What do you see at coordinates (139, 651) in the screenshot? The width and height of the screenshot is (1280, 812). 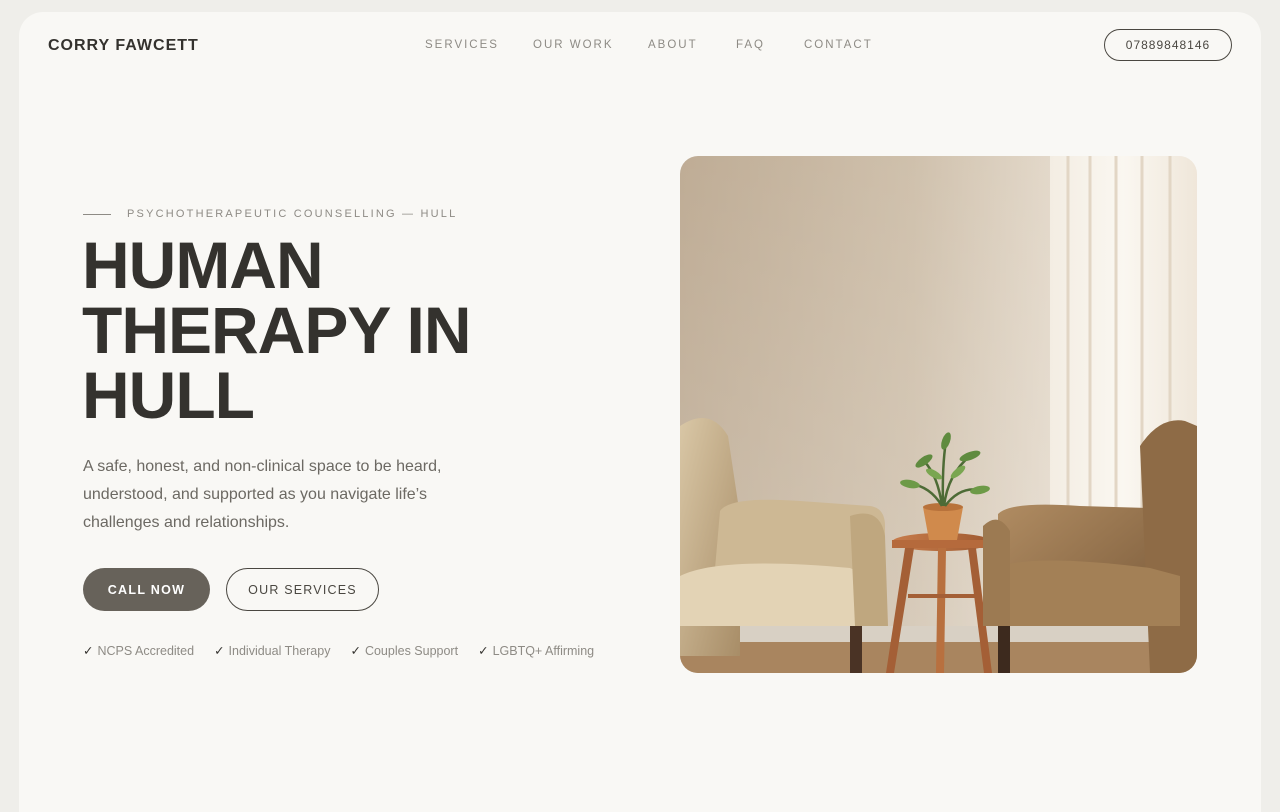 I see `badge-ncps: ✓ NCPS Accredited` at bounding box center [139, 651].